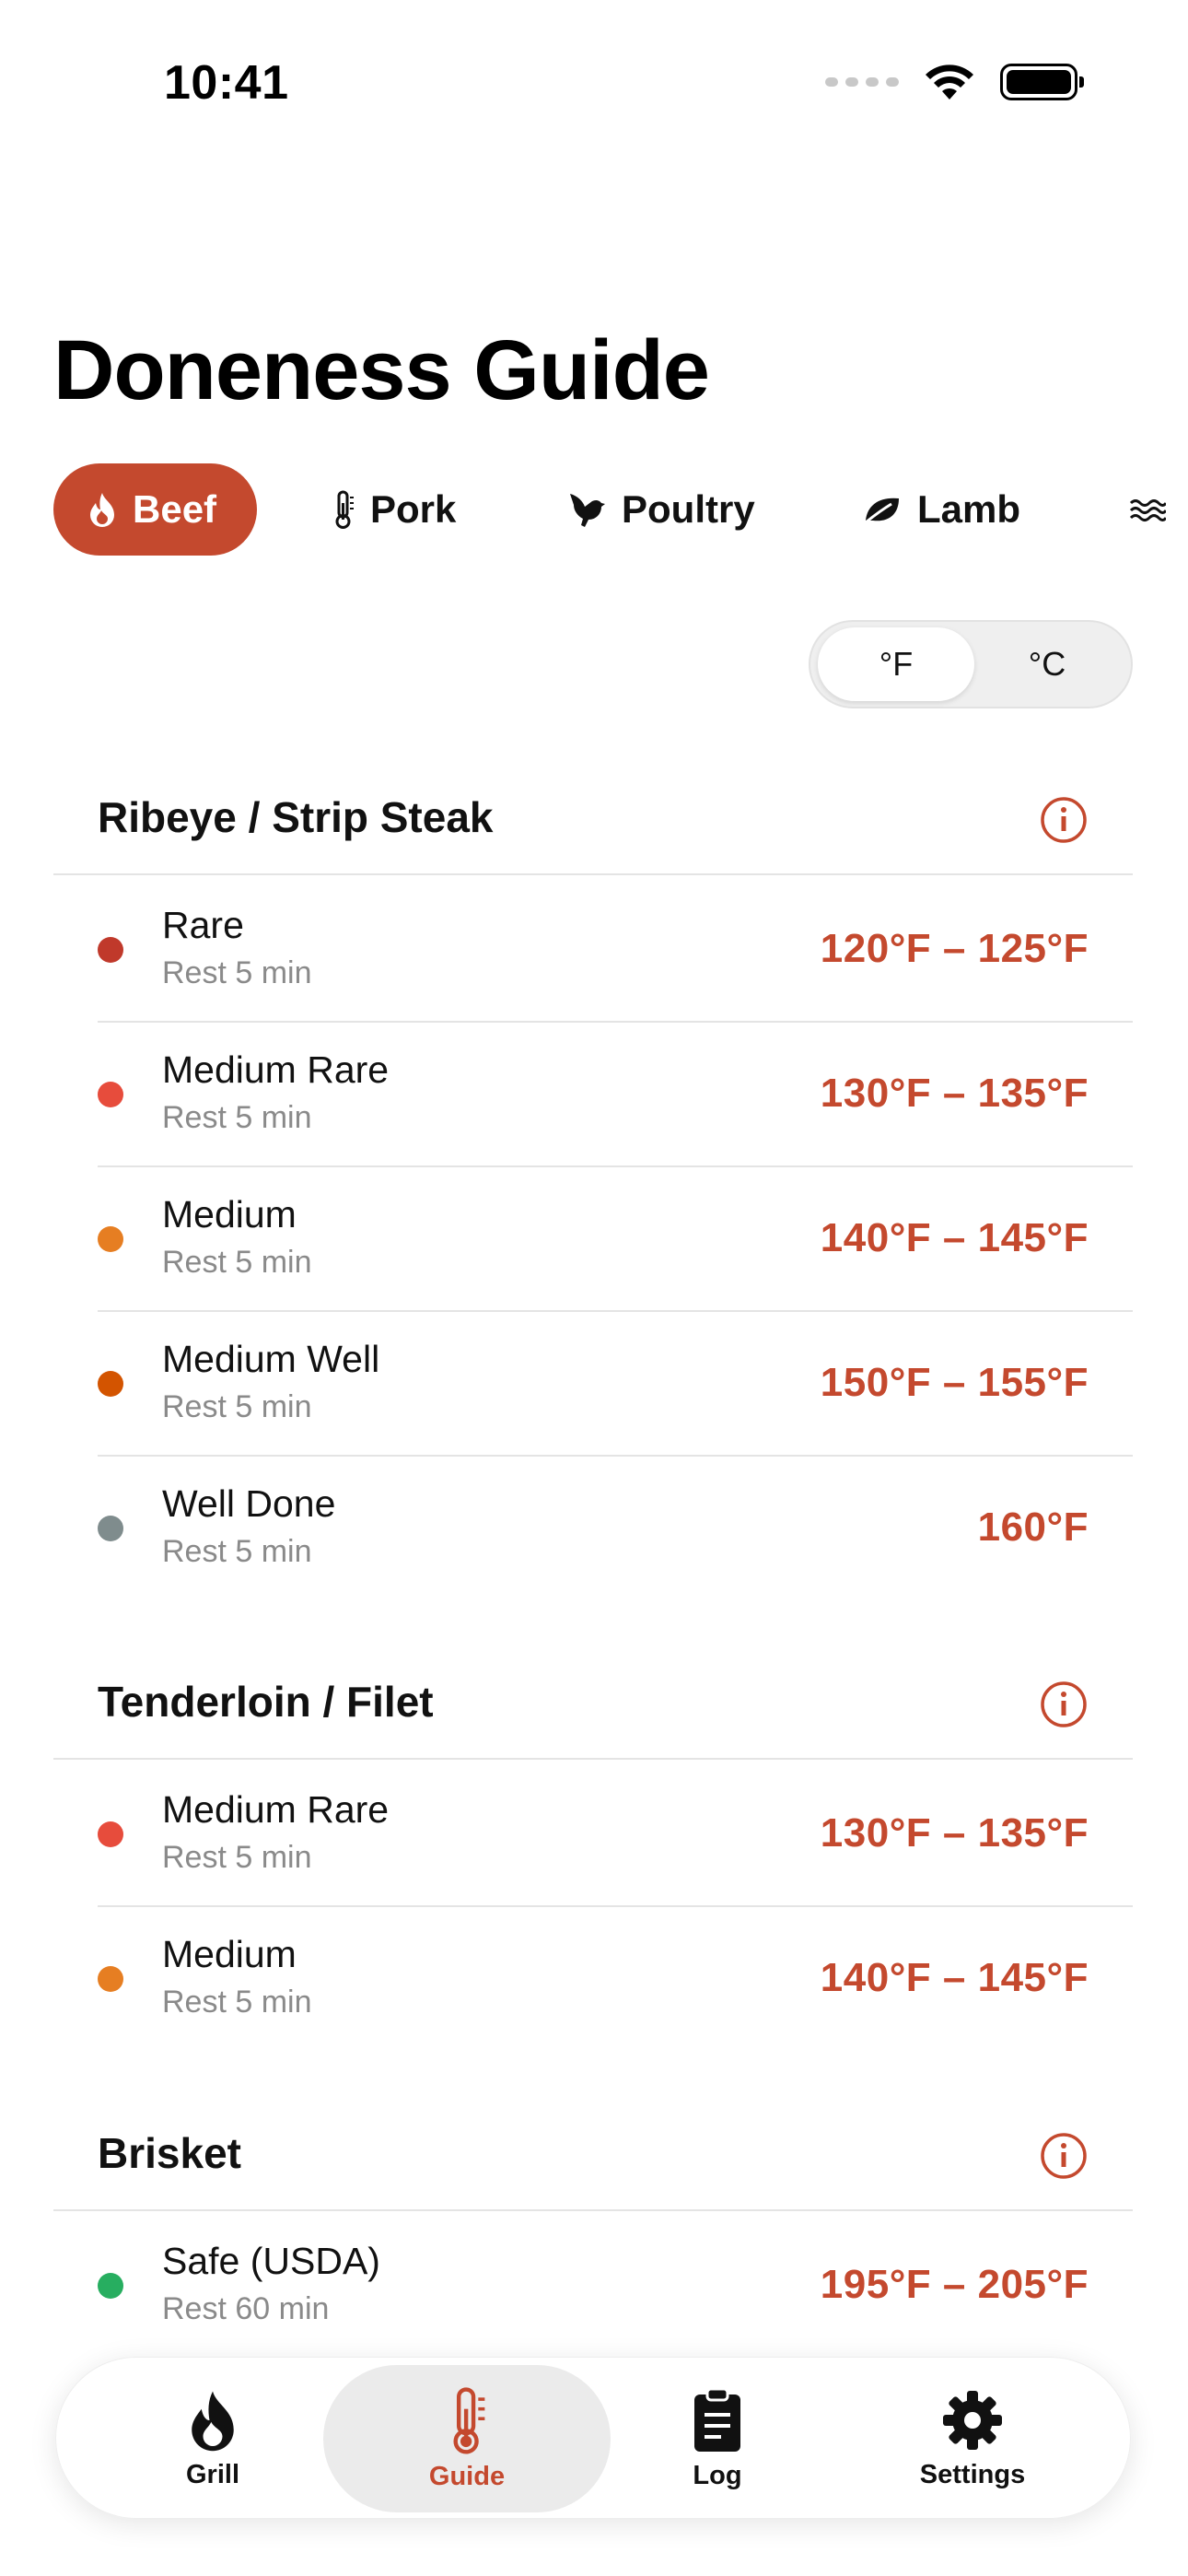 The width and height of the screenshot is (1188, 2576). I want to click on tabbar-item-grill: Grill, so click(213, 2439).